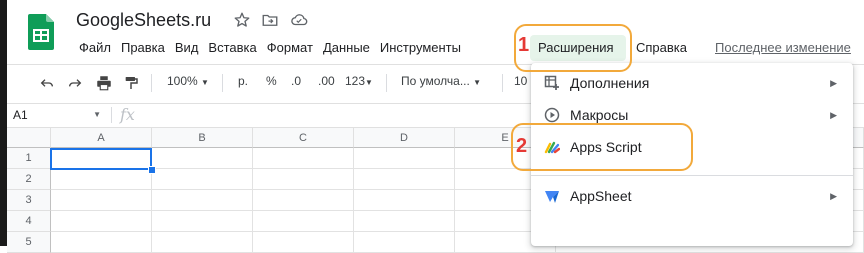 This screenshot has height=253, width=864. What do you see at coordinates (111, 115) in the screenshot?
I see `formula-divider` at bounding box center [111, 115].